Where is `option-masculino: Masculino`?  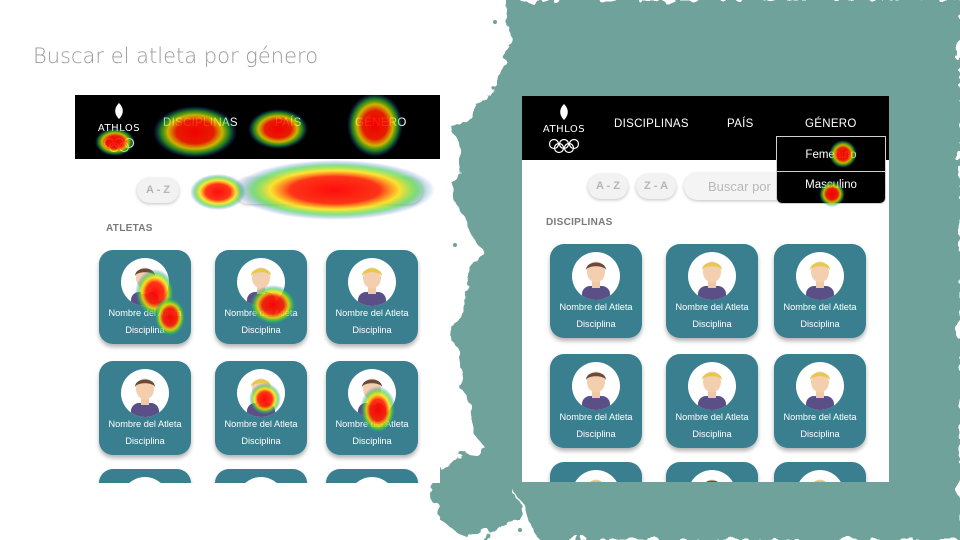
option-masculino: Masculino is located at coordinates (831, 185).